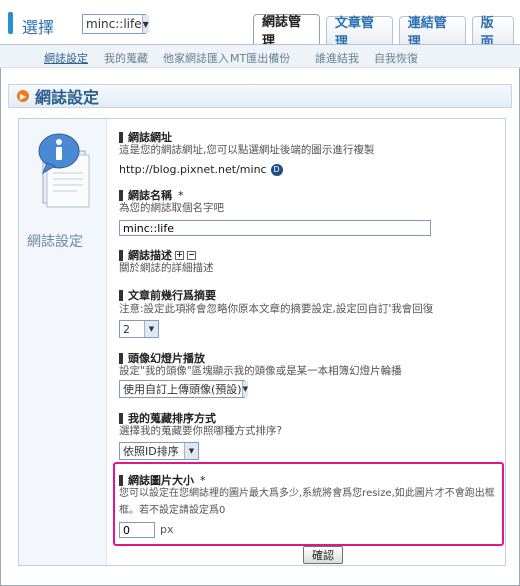  Describe the element at coordinates (63, 342) in the screenshot. I see `left-column: 網誌設定` at that location.